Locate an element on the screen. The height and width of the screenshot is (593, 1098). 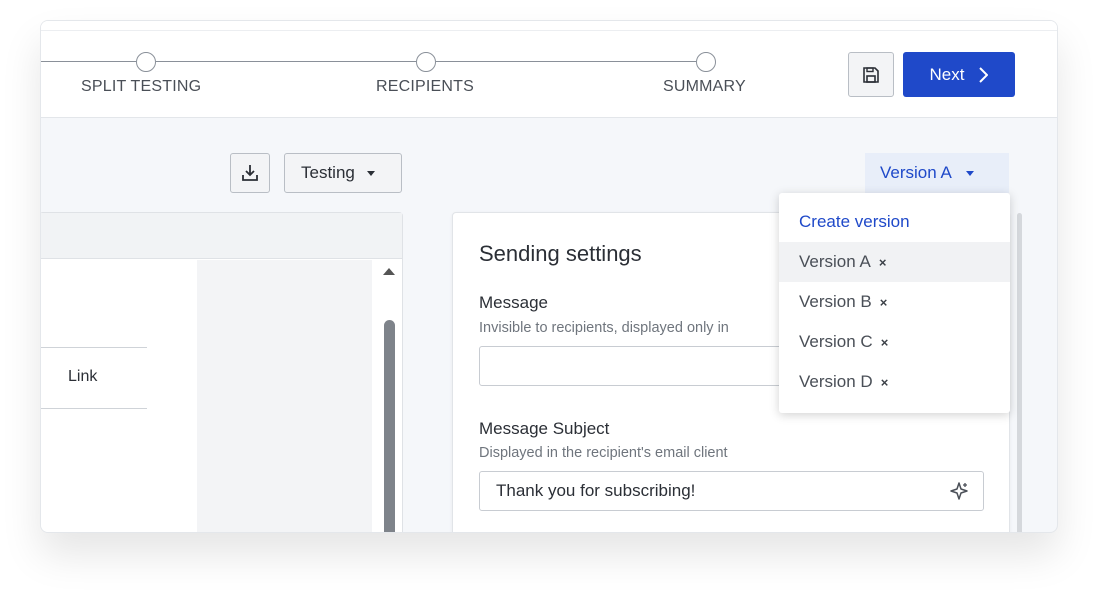
version-item: Version D × is located at coordinates (894, 382).